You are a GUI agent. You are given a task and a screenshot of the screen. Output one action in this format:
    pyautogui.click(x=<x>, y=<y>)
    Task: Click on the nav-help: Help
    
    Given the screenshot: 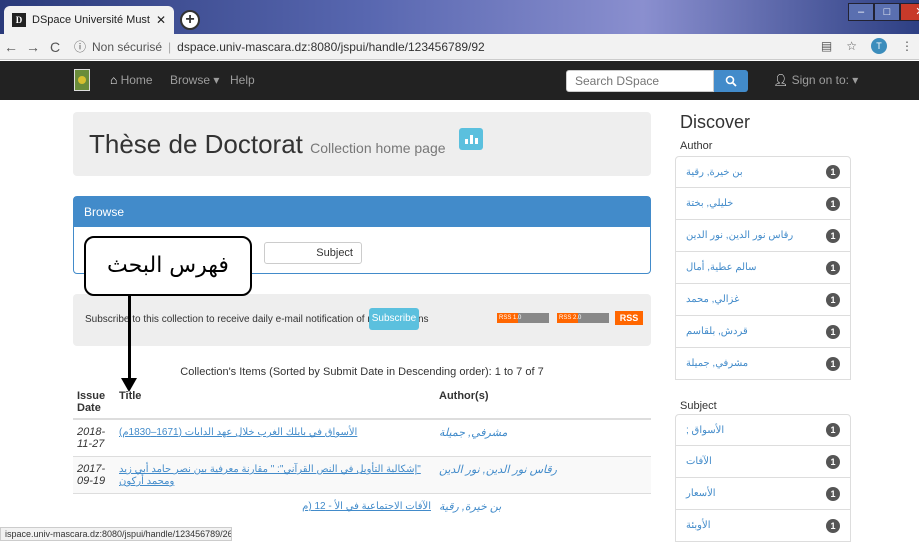 What is the action you would take?
    pyautogui.click(x=242, y=80)
    